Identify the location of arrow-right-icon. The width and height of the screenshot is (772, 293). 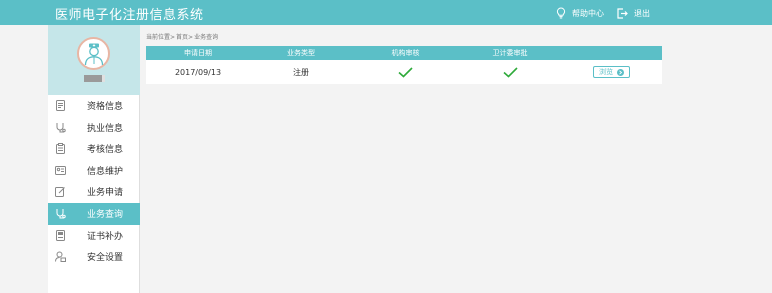
(620, 72).